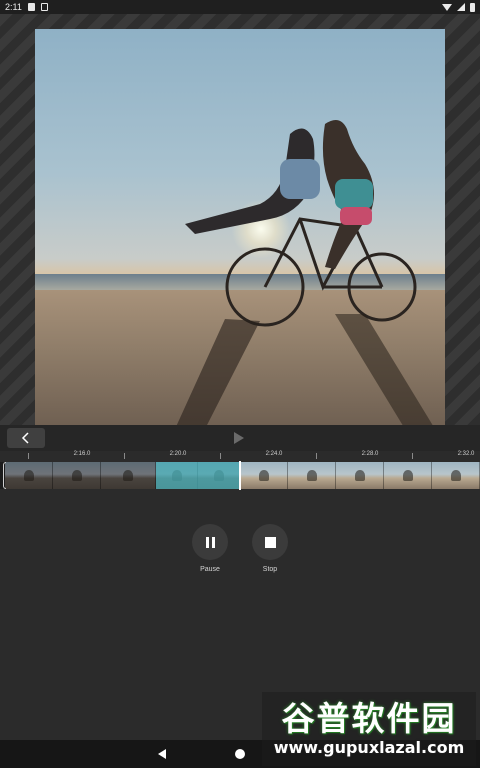 The width and height of the screenshot is (480, 768). Describe the element at coordinates (270, 569) in the screenshot. I see `stop-label: Stop` at that location.